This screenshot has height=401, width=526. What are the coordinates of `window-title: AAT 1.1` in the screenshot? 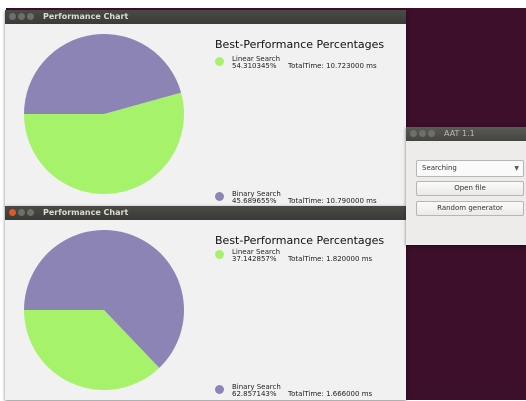 It's located at (459, 133).